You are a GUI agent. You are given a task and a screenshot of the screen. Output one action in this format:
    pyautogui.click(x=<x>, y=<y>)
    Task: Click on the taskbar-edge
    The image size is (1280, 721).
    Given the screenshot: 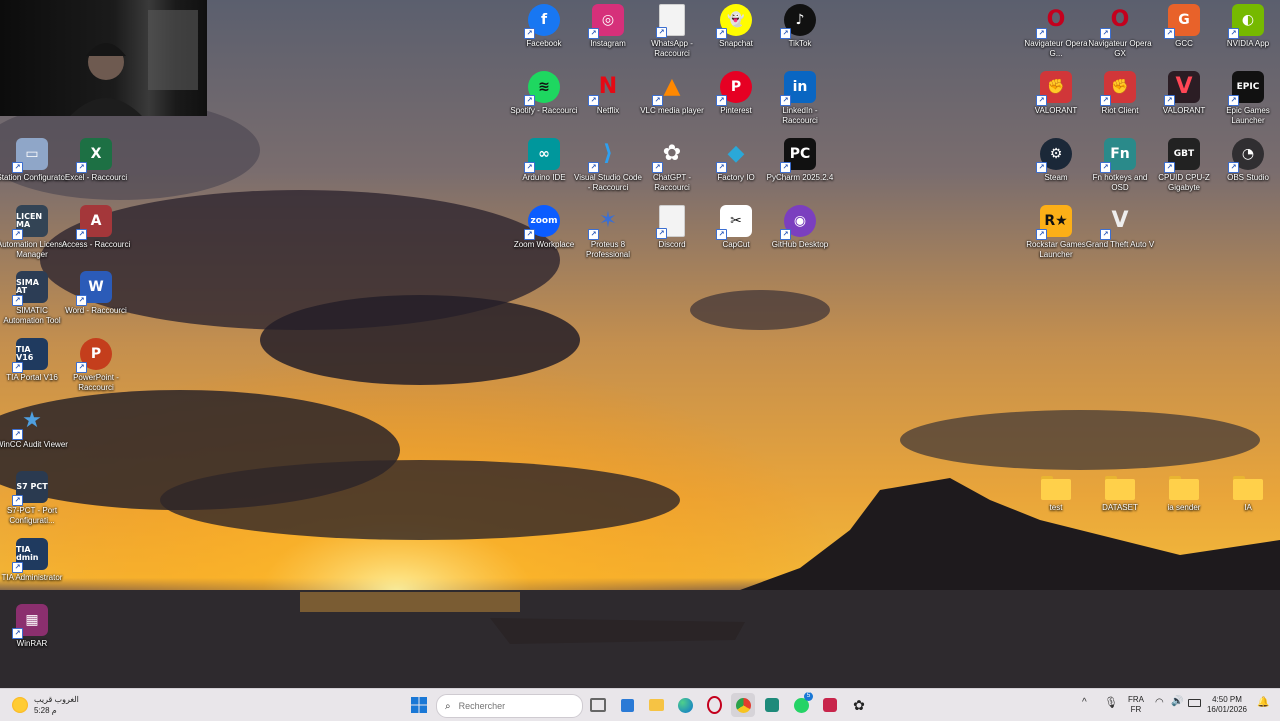 What is the action you would take?
    pyautogui.click(x=685, y=705)
    